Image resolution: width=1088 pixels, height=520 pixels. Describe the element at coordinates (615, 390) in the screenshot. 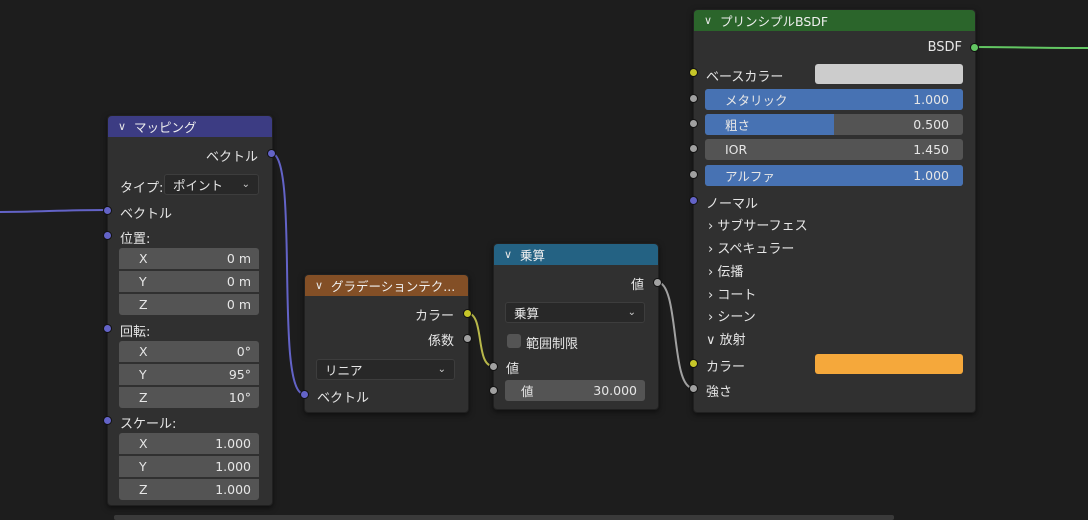

I see `value-field-value: 30.000` at that location.